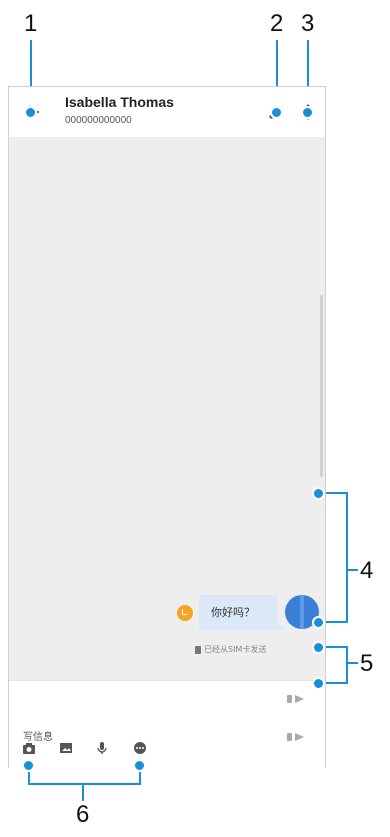 The image size is (390, 837). I want to click on sim-status: 已经从SIM卡发送, so click(230, 649).